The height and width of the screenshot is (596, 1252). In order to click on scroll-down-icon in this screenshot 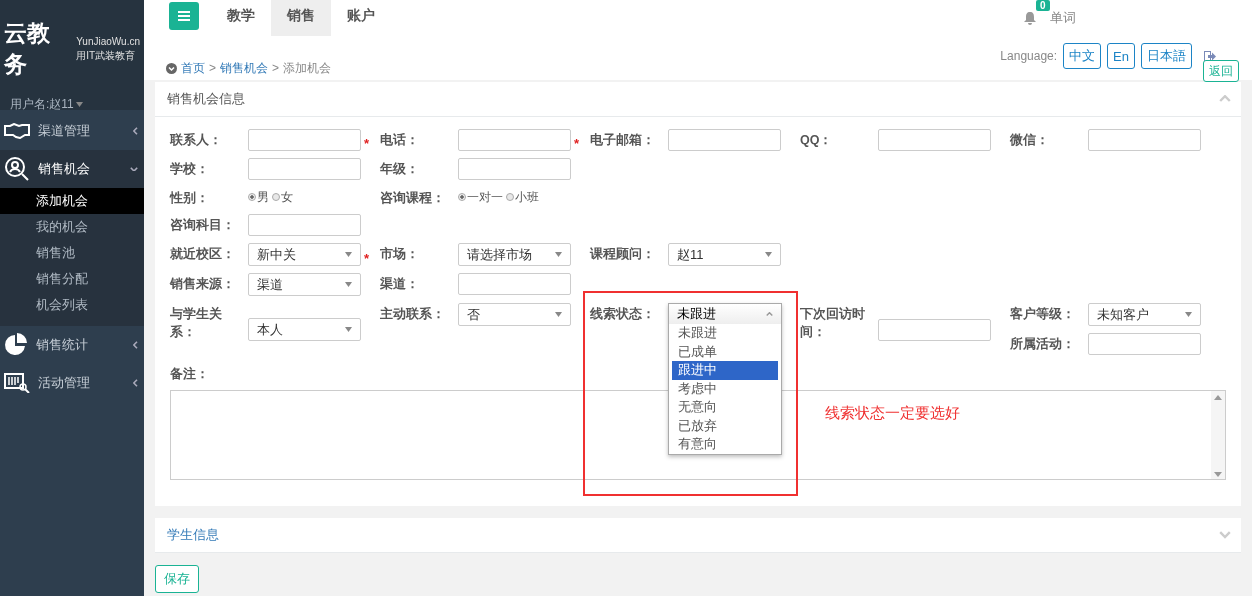, I will do `click(1218, 474)`.